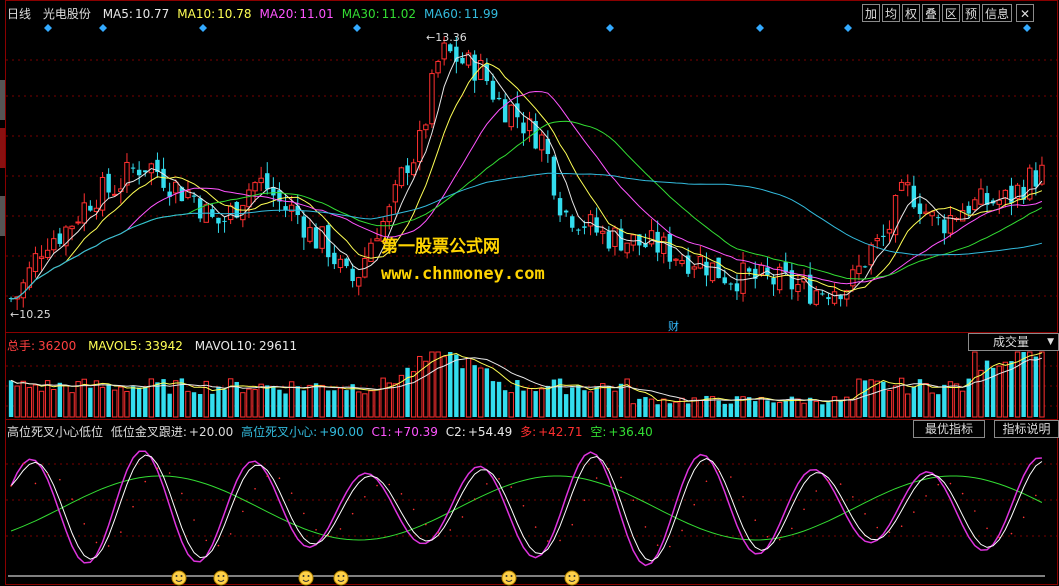  What do you see at coordinates (1013, 342) in the screenshot?
I see `volume-selector: 成交量 ▼` at bounding box center [1013, 342].